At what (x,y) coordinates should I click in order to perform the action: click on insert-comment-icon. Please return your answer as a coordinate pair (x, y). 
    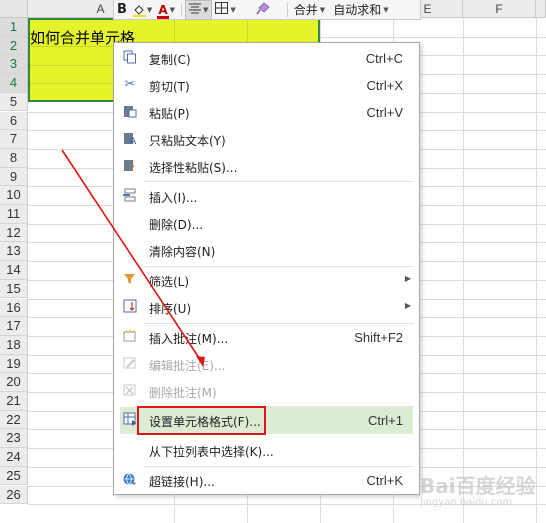
    Looking at the image, I should click on (130, 337).